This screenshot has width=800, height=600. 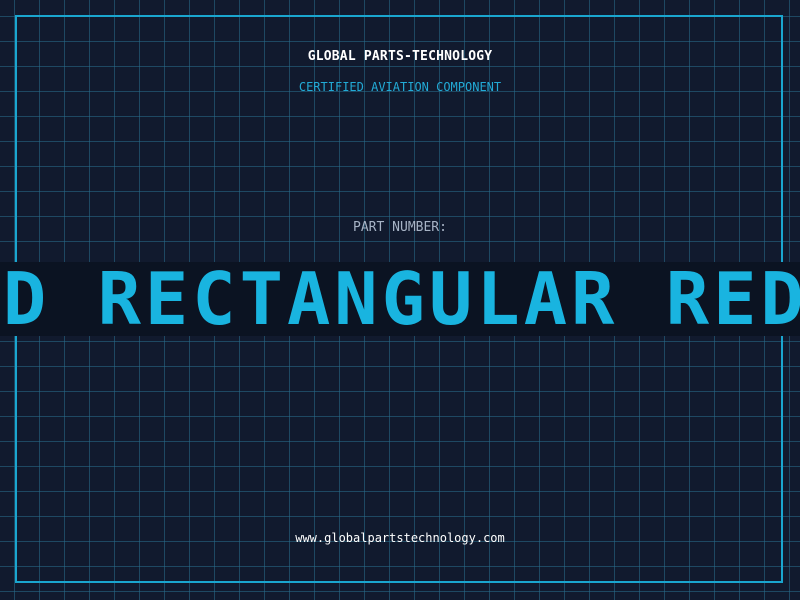 What do you see at coordinates (400, 87) in the screenshot?
I see `certification-tagline: CERTIFIED AVIATION COMPONENT` at bounding box center [400, 87].